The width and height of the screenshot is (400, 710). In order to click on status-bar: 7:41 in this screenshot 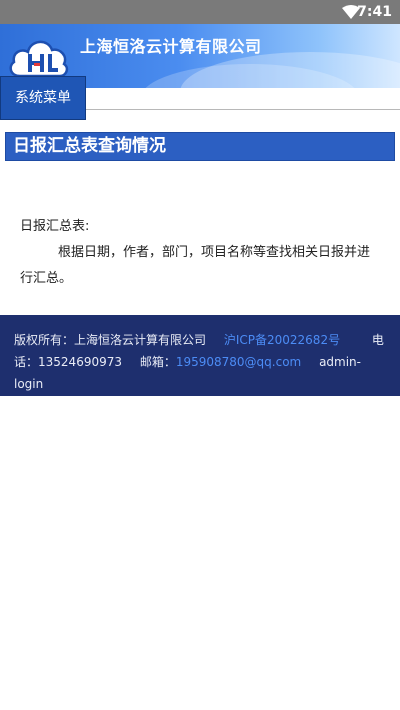, I will do `click(200, 12)`.